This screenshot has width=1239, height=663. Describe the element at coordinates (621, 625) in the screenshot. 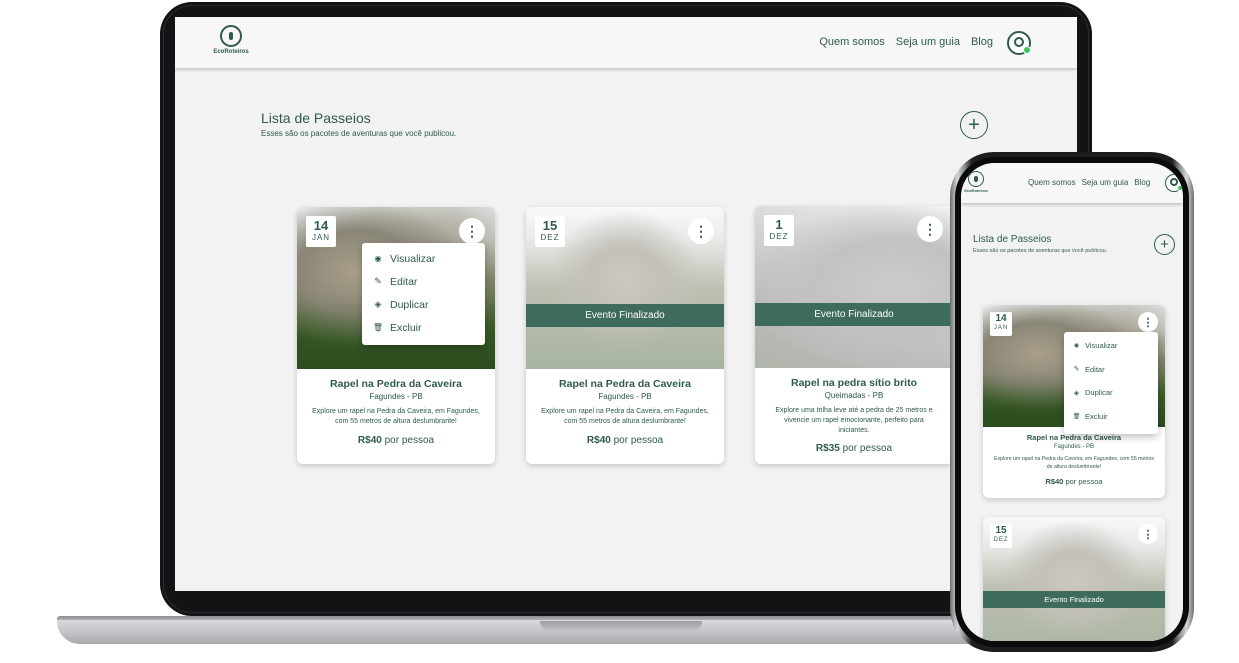

I see `laptop-notch` at that location.